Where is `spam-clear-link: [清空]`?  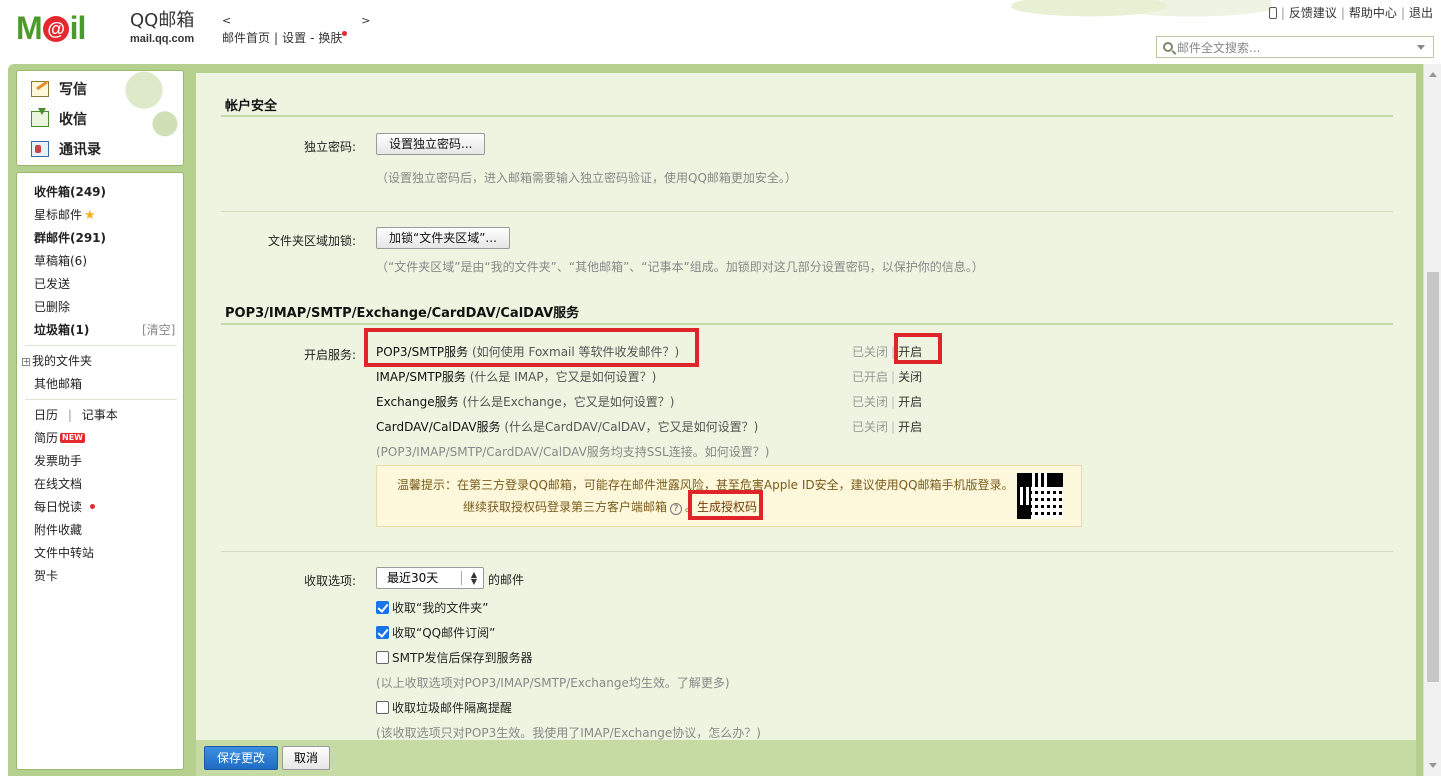
spam-clear-link: [清空] is located at coordinates (158, 329).